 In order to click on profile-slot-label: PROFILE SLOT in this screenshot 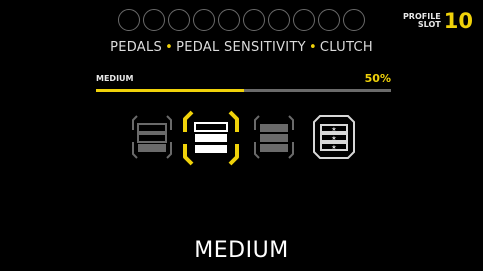, I will do `click(422, 21)`.